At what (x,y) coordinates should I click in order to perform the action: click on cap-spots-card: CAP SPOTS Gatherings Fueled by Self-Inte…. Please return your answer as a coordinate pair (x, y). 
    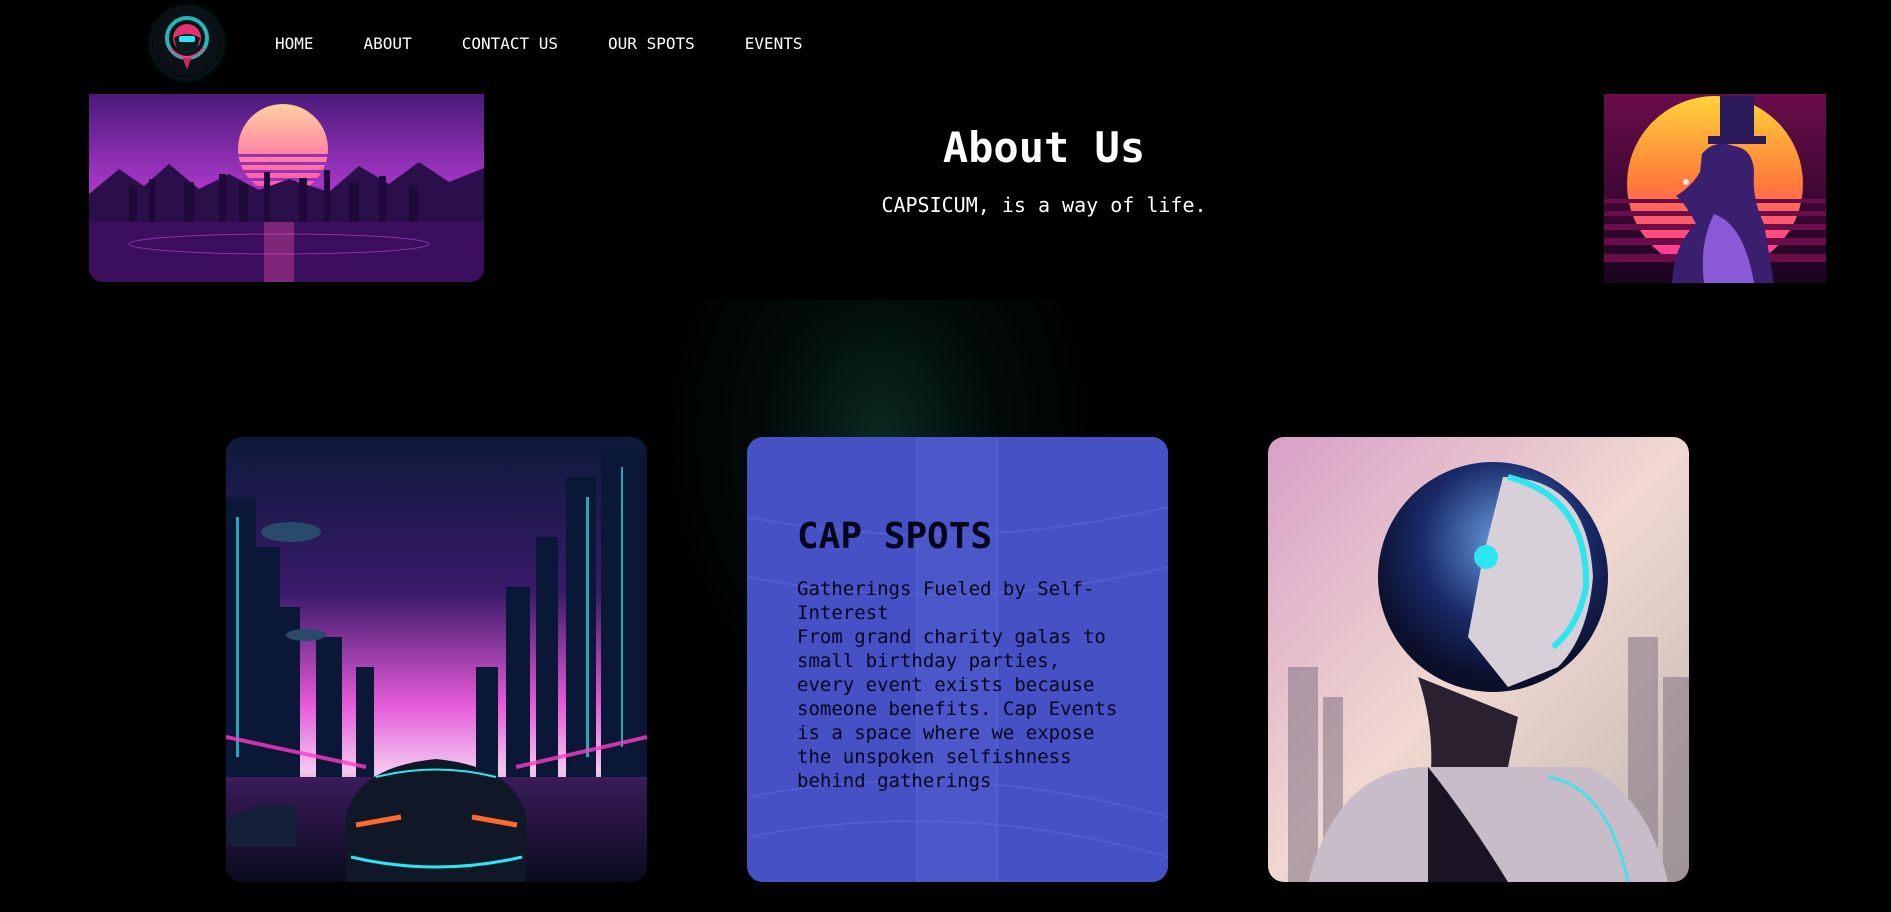
    Looking at the image, I should click on (957, 659).